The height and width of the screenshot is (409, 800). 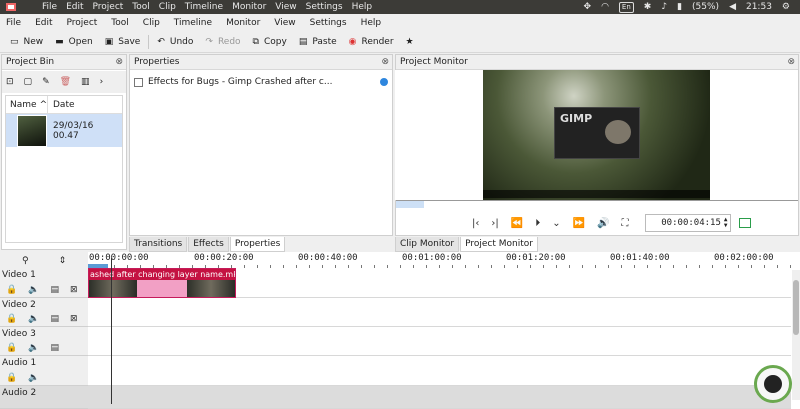 I want to click on project-bin-item: 29/03/16 00.47, so click(x=64, y=130).